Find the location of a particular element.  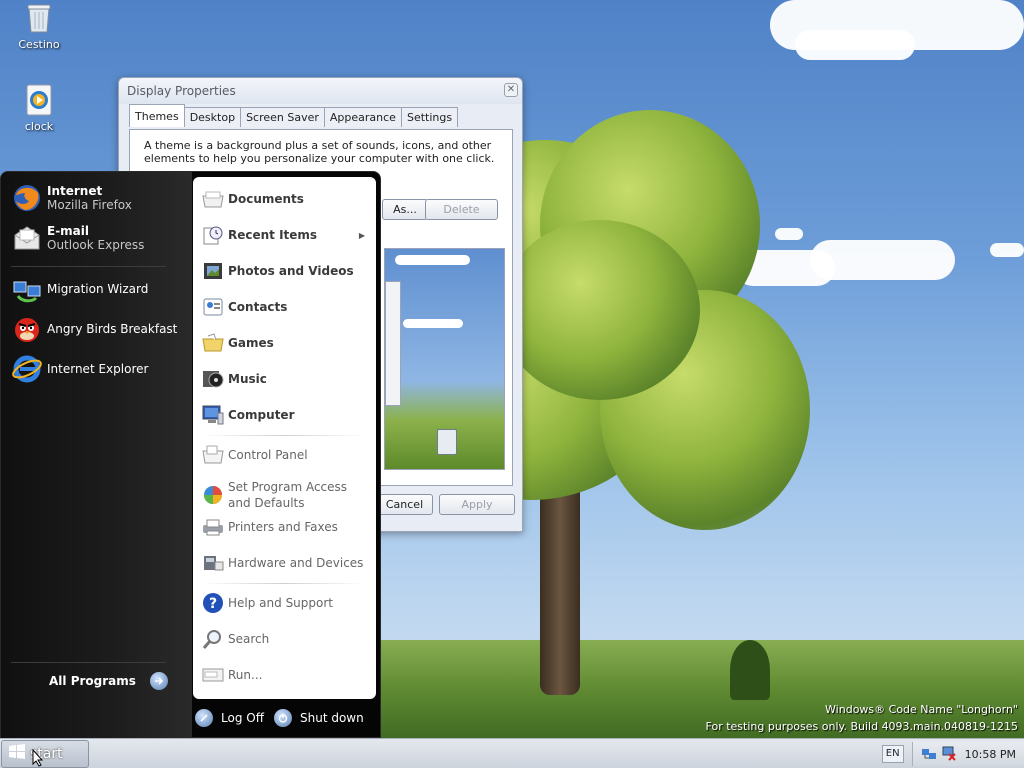

all-programs-button: All Programs is located at coordinates (108, 681).